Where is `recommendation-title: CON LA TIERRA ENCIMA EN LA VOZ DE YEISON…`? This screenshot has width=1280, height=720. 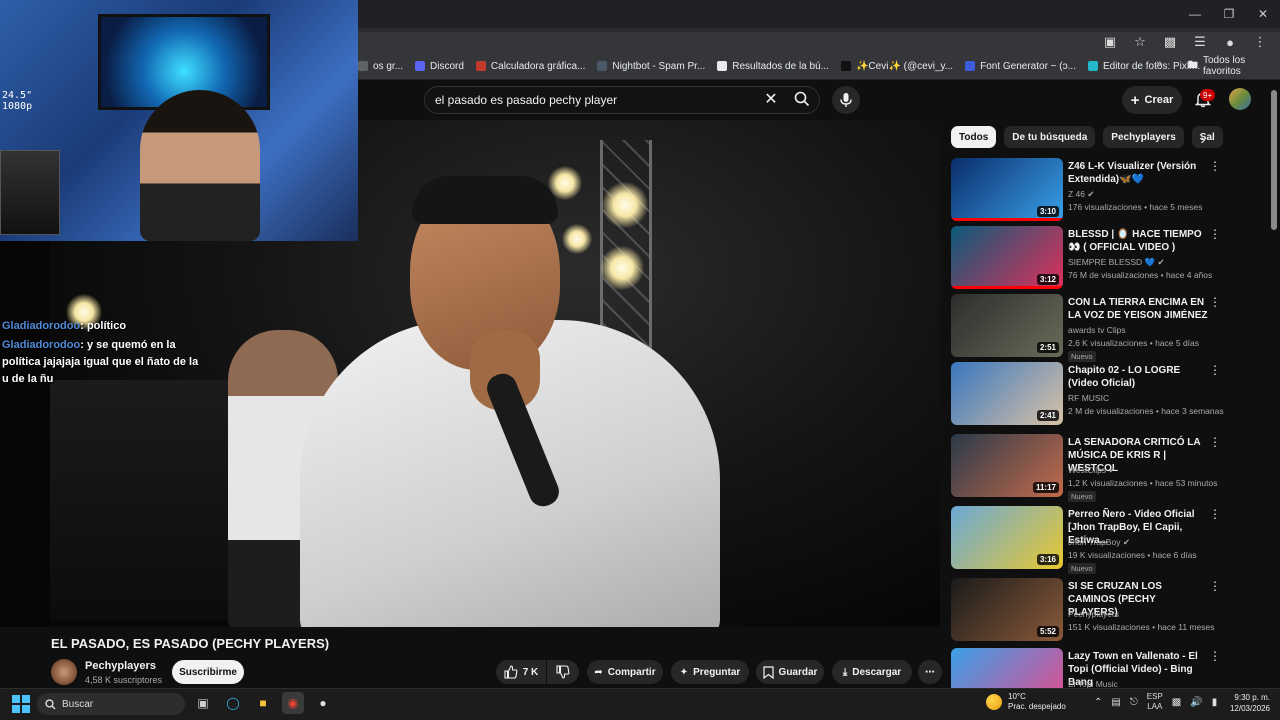 recommendation-title: CON LA TIERRA ENCIMA EN LA VOZ DE YEISON… is located at coordinates (1138, 309).